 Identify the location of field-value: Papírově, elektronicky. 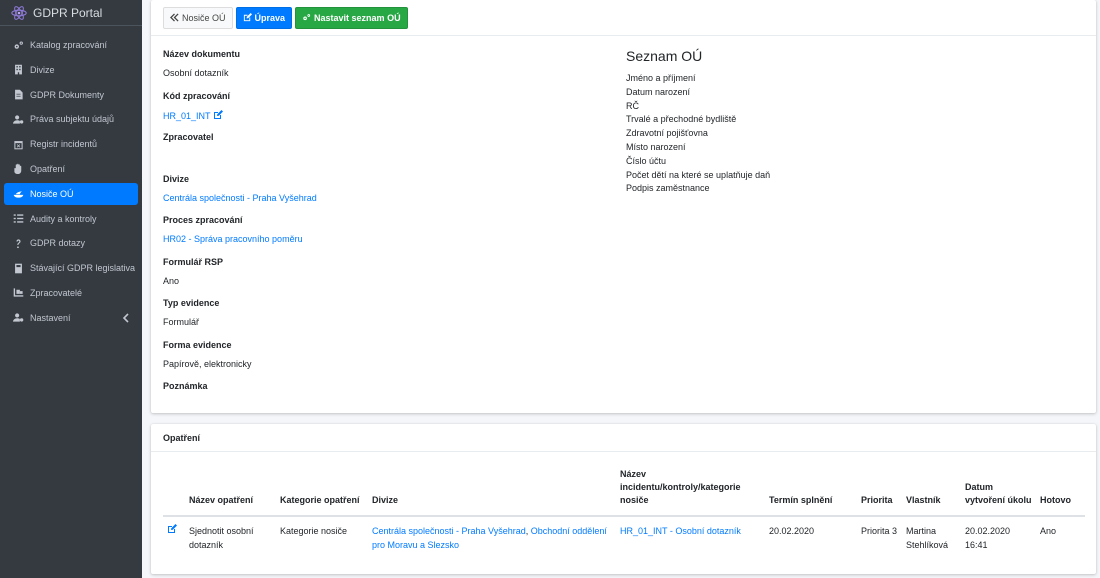
(207, 363).